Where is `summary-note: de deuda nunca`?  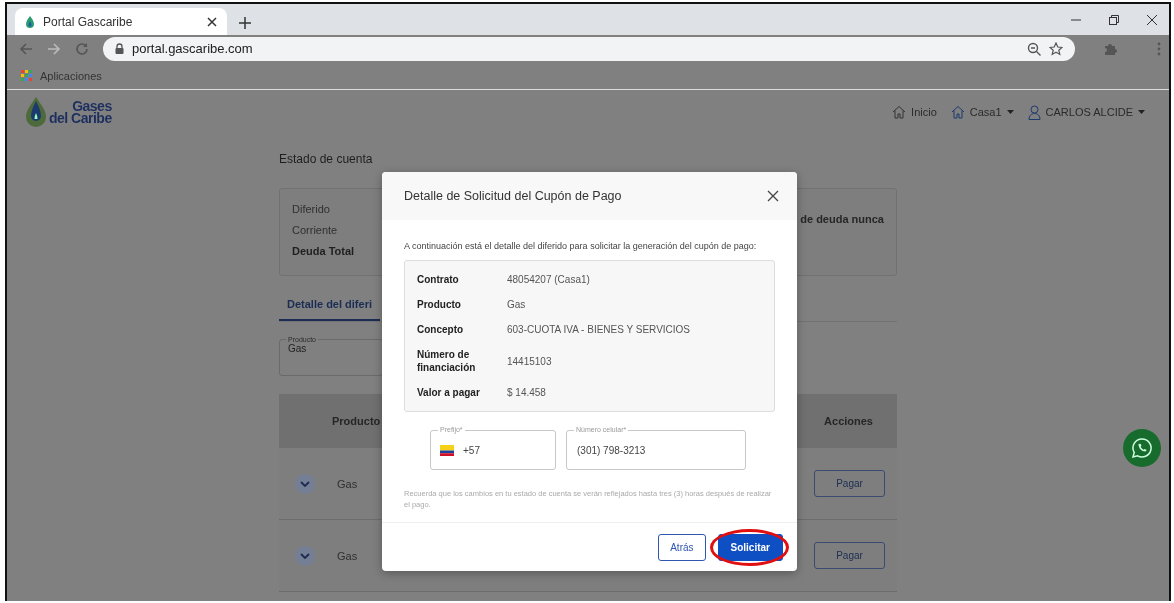
summary-note: de deuda nunca is located at coordinates (842, 220).